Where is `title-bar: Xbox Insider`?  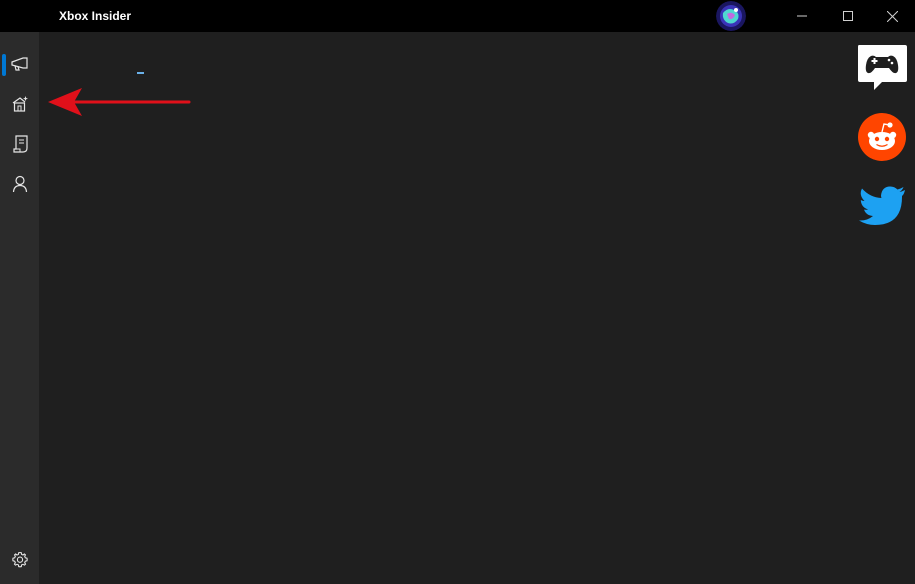
title-bar: Xbox Insider is located at coordinates (457, 16).